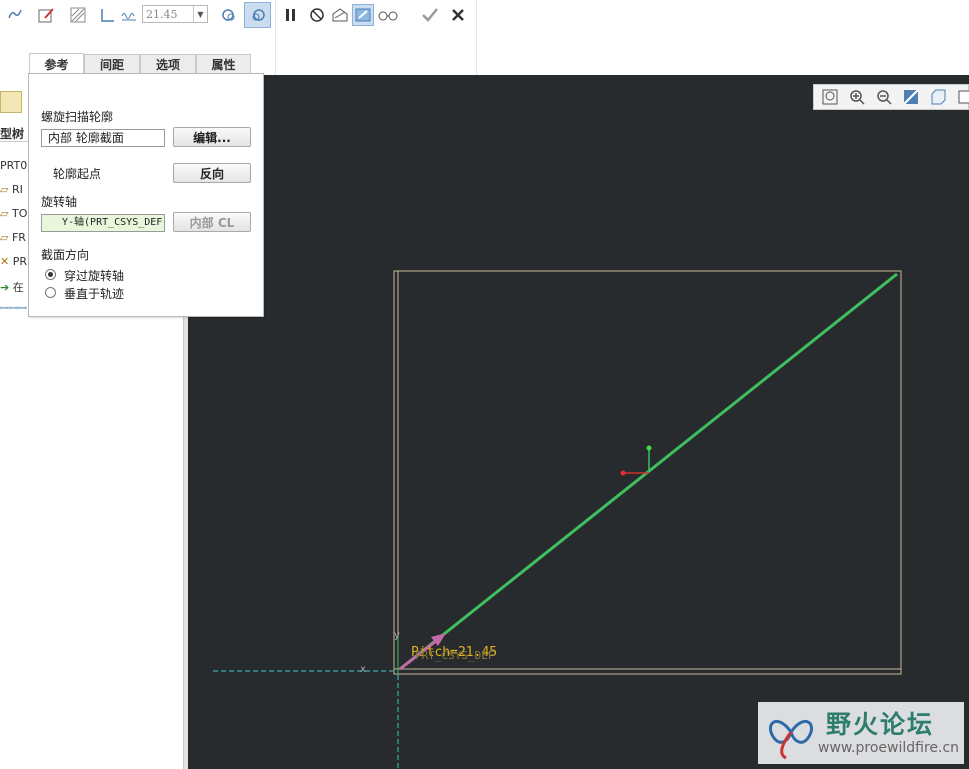 The height and width of the screenshot is (769, 969). What do you see at coordinates (18, 287) in the screenshot?
I see `tree-item-label: 在` at bounding box center [18, 287].